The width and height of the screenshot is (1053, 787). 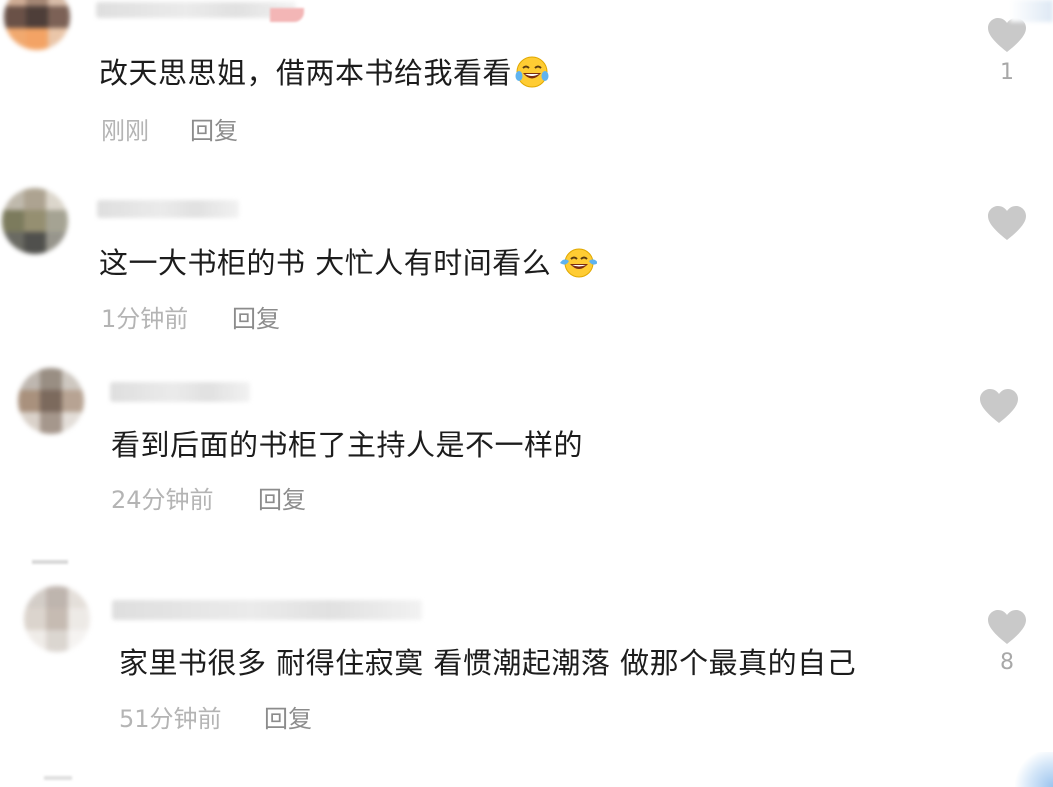 I want to click on comment-time: 刚刚, so click(x=125, y=131).